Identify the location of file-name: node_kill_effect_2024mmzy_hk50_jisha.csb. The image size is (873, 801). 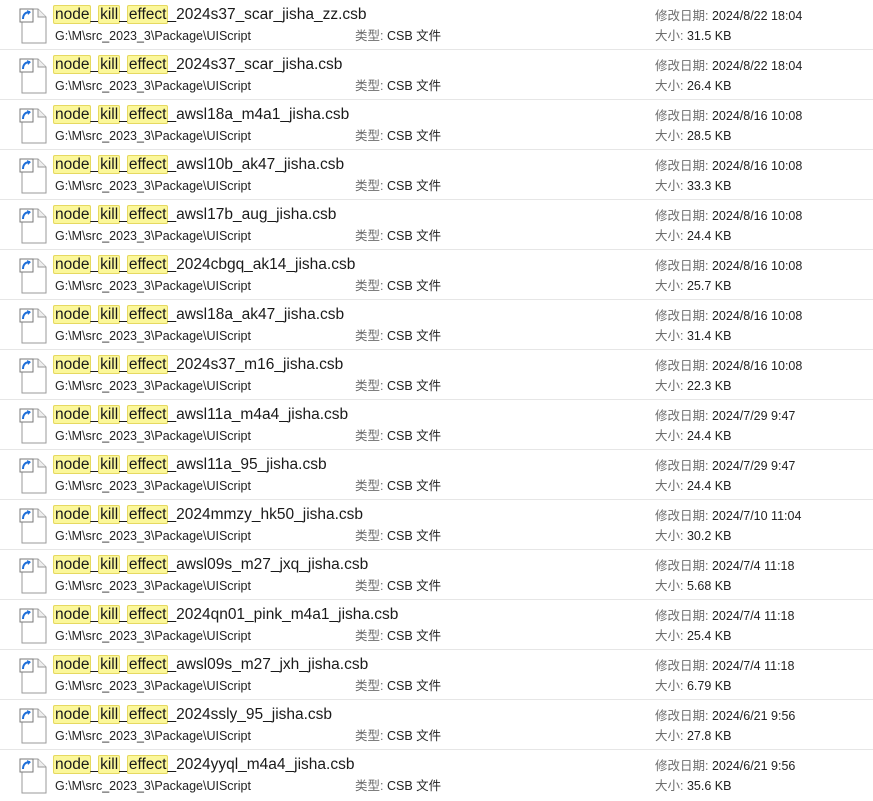
(208, 515).